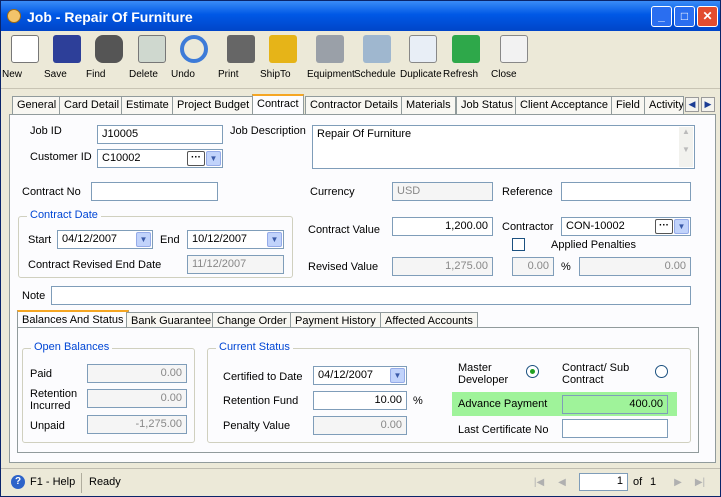  Describe the element at coordinates (661, 16) in the screenshot. I see `minimize-button: _` at that location.